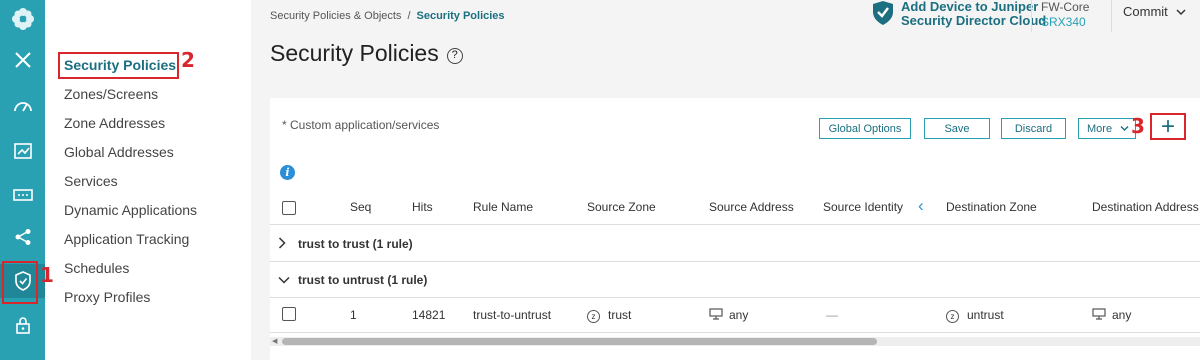 Image resolution: width=1200 pixels, height=360 pixels. Describe the element at coordinates (119, 152) in the screenshot. I see `nav-item-global-addresses: Global Addresses` at that location.